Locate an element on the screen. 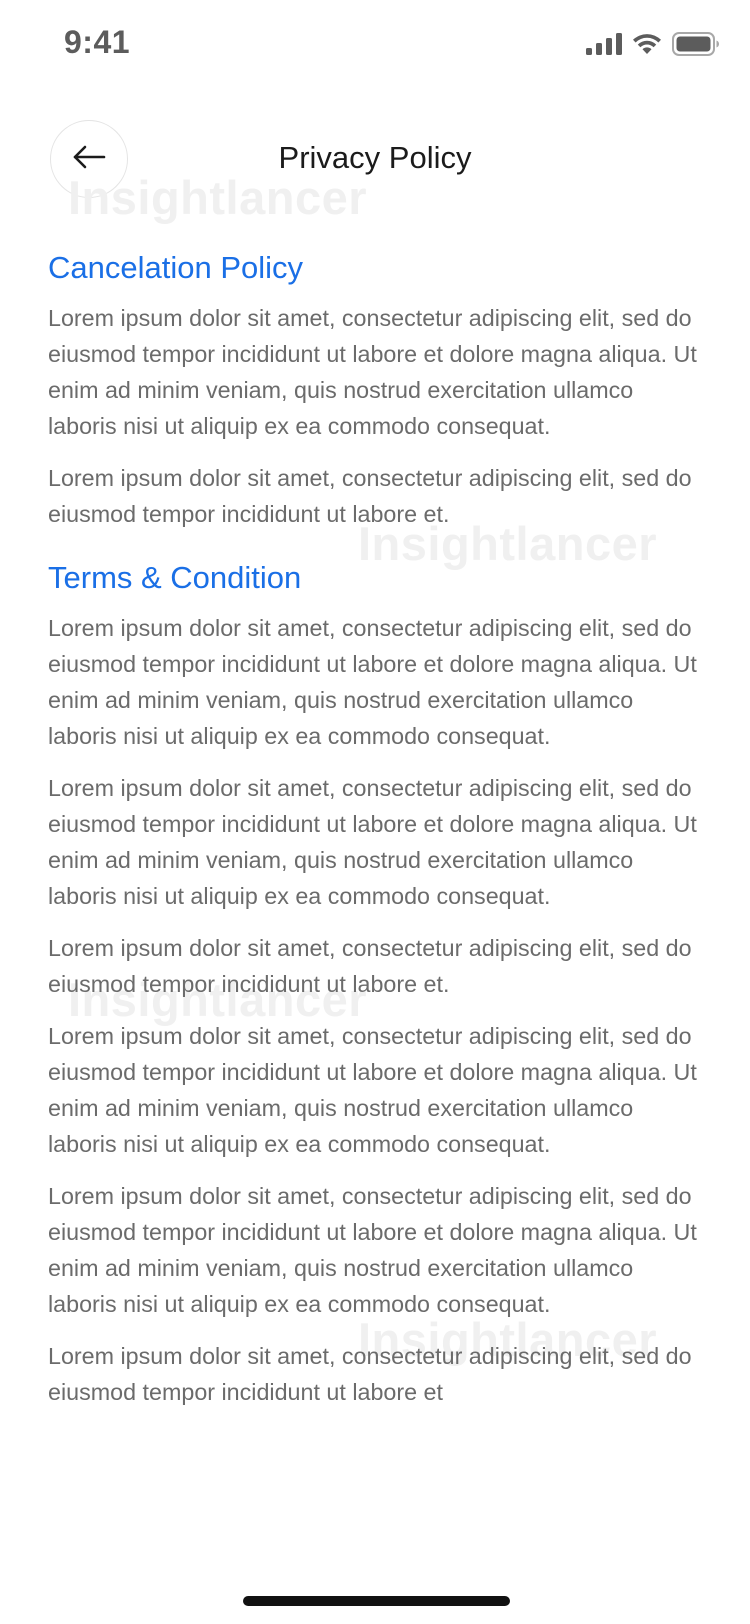  battery-icon is located at coordinates (696, 46).